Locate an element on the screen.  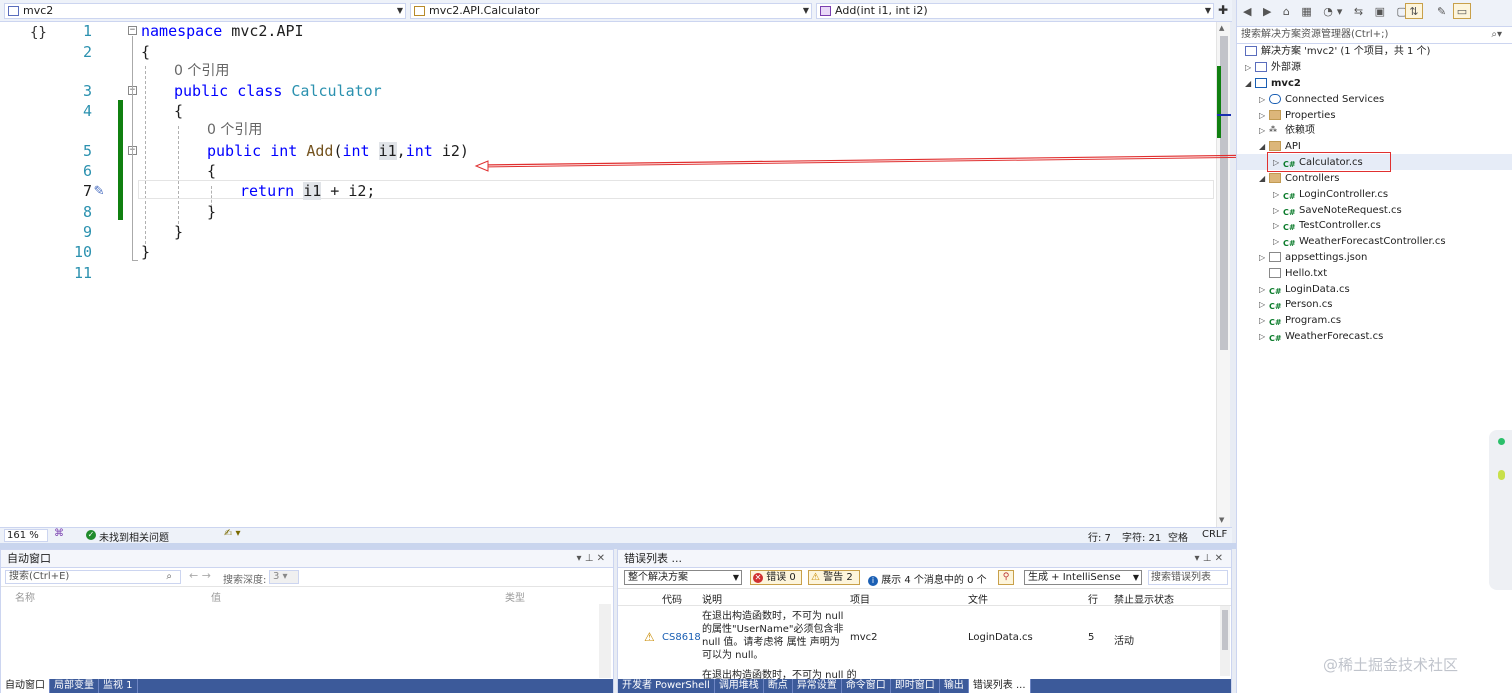
tree-file-testcontroller: ▷ C# TestController.cs is located at coordinates (1327, 225).